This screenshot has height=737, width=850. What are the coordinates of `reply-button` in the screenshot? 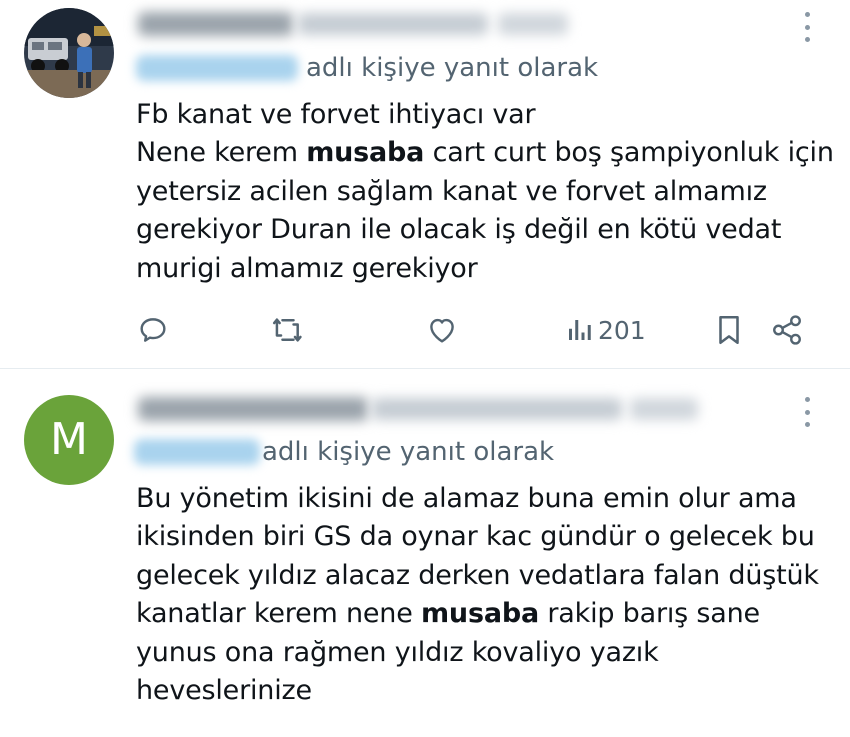 It's located at (153, 330).